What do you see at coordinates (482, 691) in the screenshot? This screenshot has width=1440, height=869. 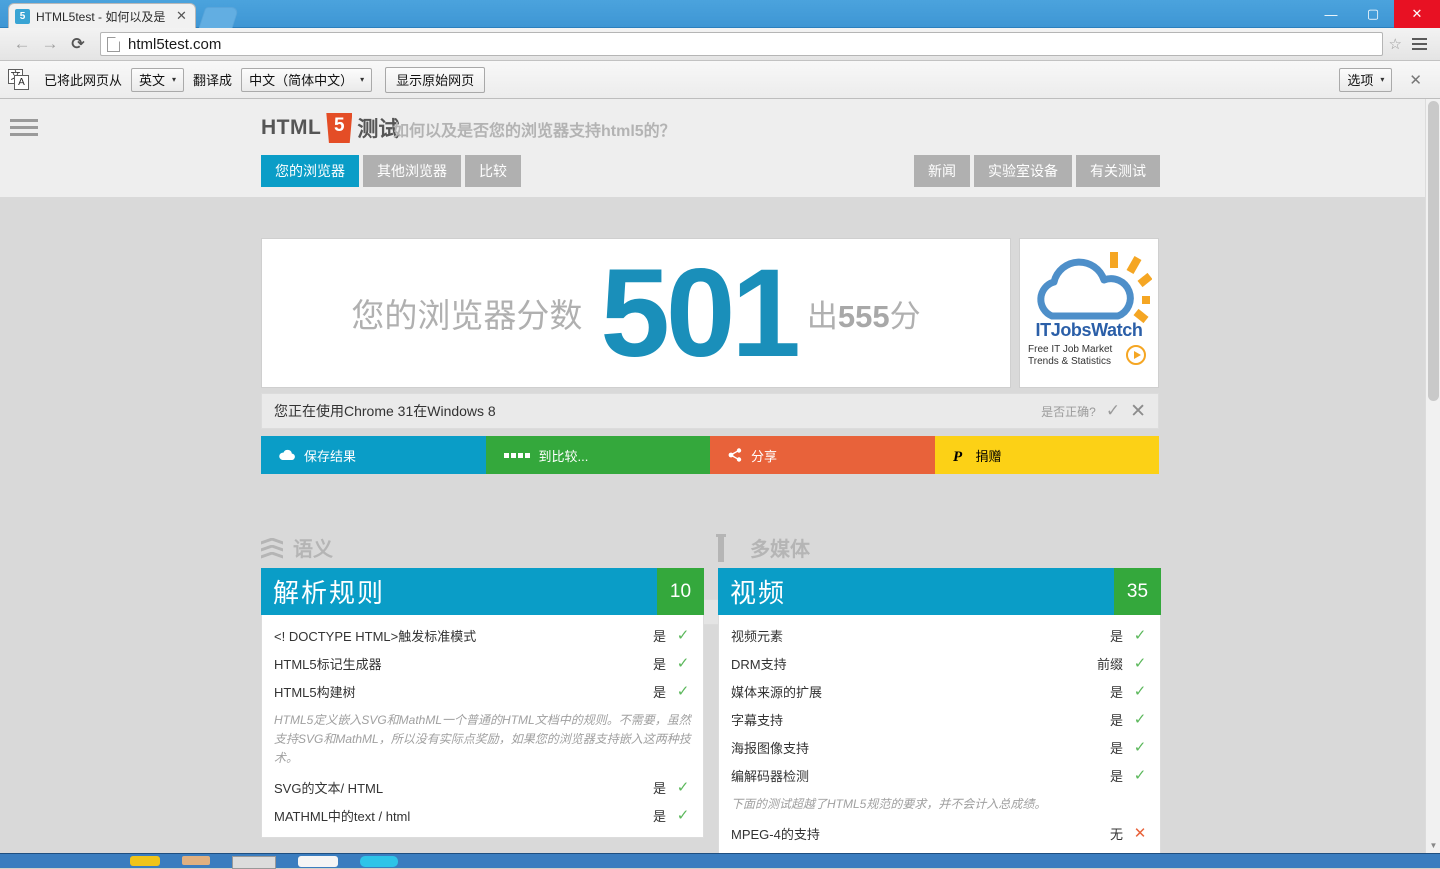 I see `feature-row: HTML5构建树 是 ✓` at bounding box center [482, 691].